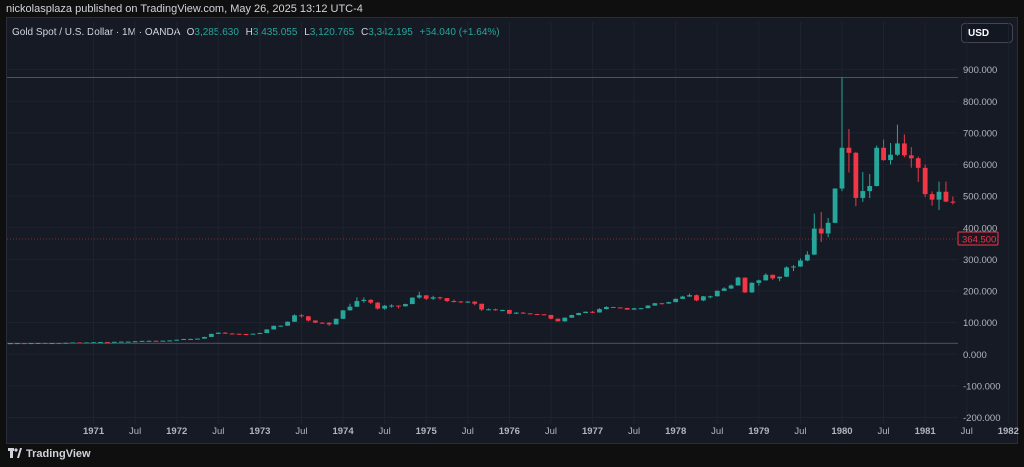 The width and height of the screenshot is (1024, 467). I want to click on x-tick-label: 1973, so click(259, 431).